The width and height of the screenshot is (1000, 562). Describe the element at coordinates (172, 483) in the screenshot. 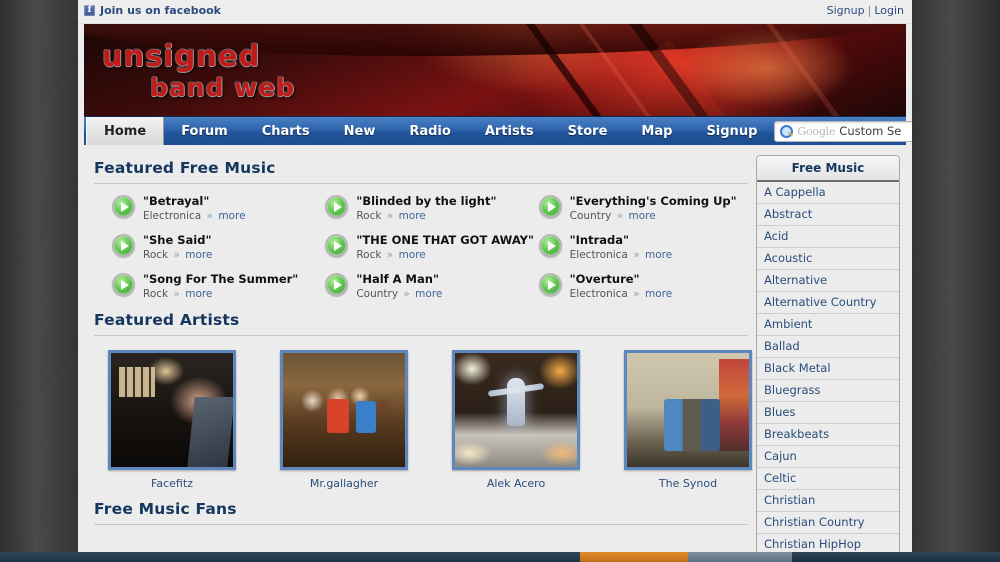

I see `artist-name: Facefitz` at that location.